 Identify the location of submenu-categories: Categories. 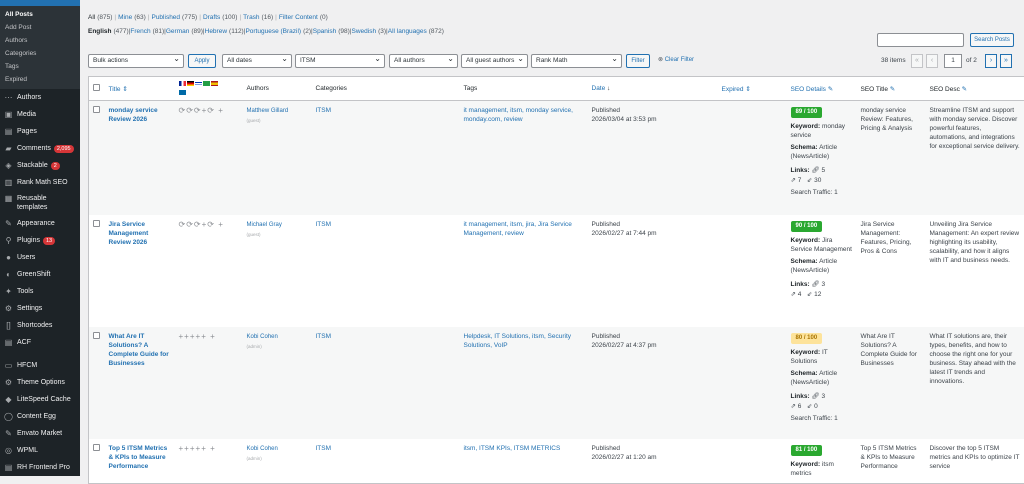
(40, 53).